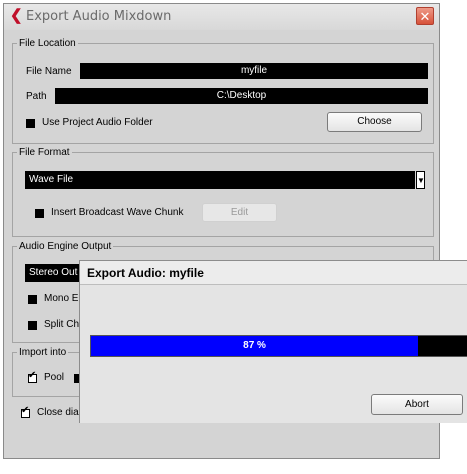 This screenshot has height=474, width=467. Describe the element at coordinates (62, 324) in the screenshot. I see `split-channels-label: Split Ch` at that location.